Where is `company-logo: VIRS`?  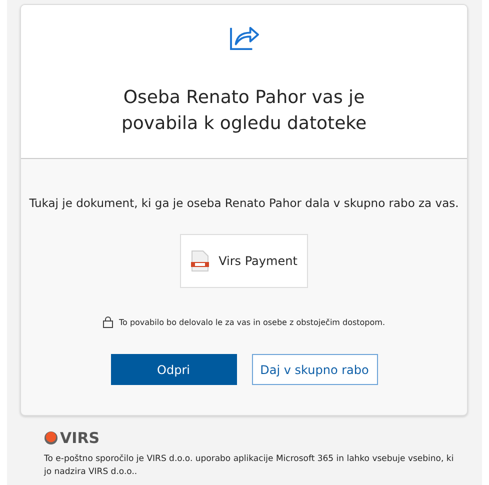 company-logo: VIRS is located at coordinates (263, 438).